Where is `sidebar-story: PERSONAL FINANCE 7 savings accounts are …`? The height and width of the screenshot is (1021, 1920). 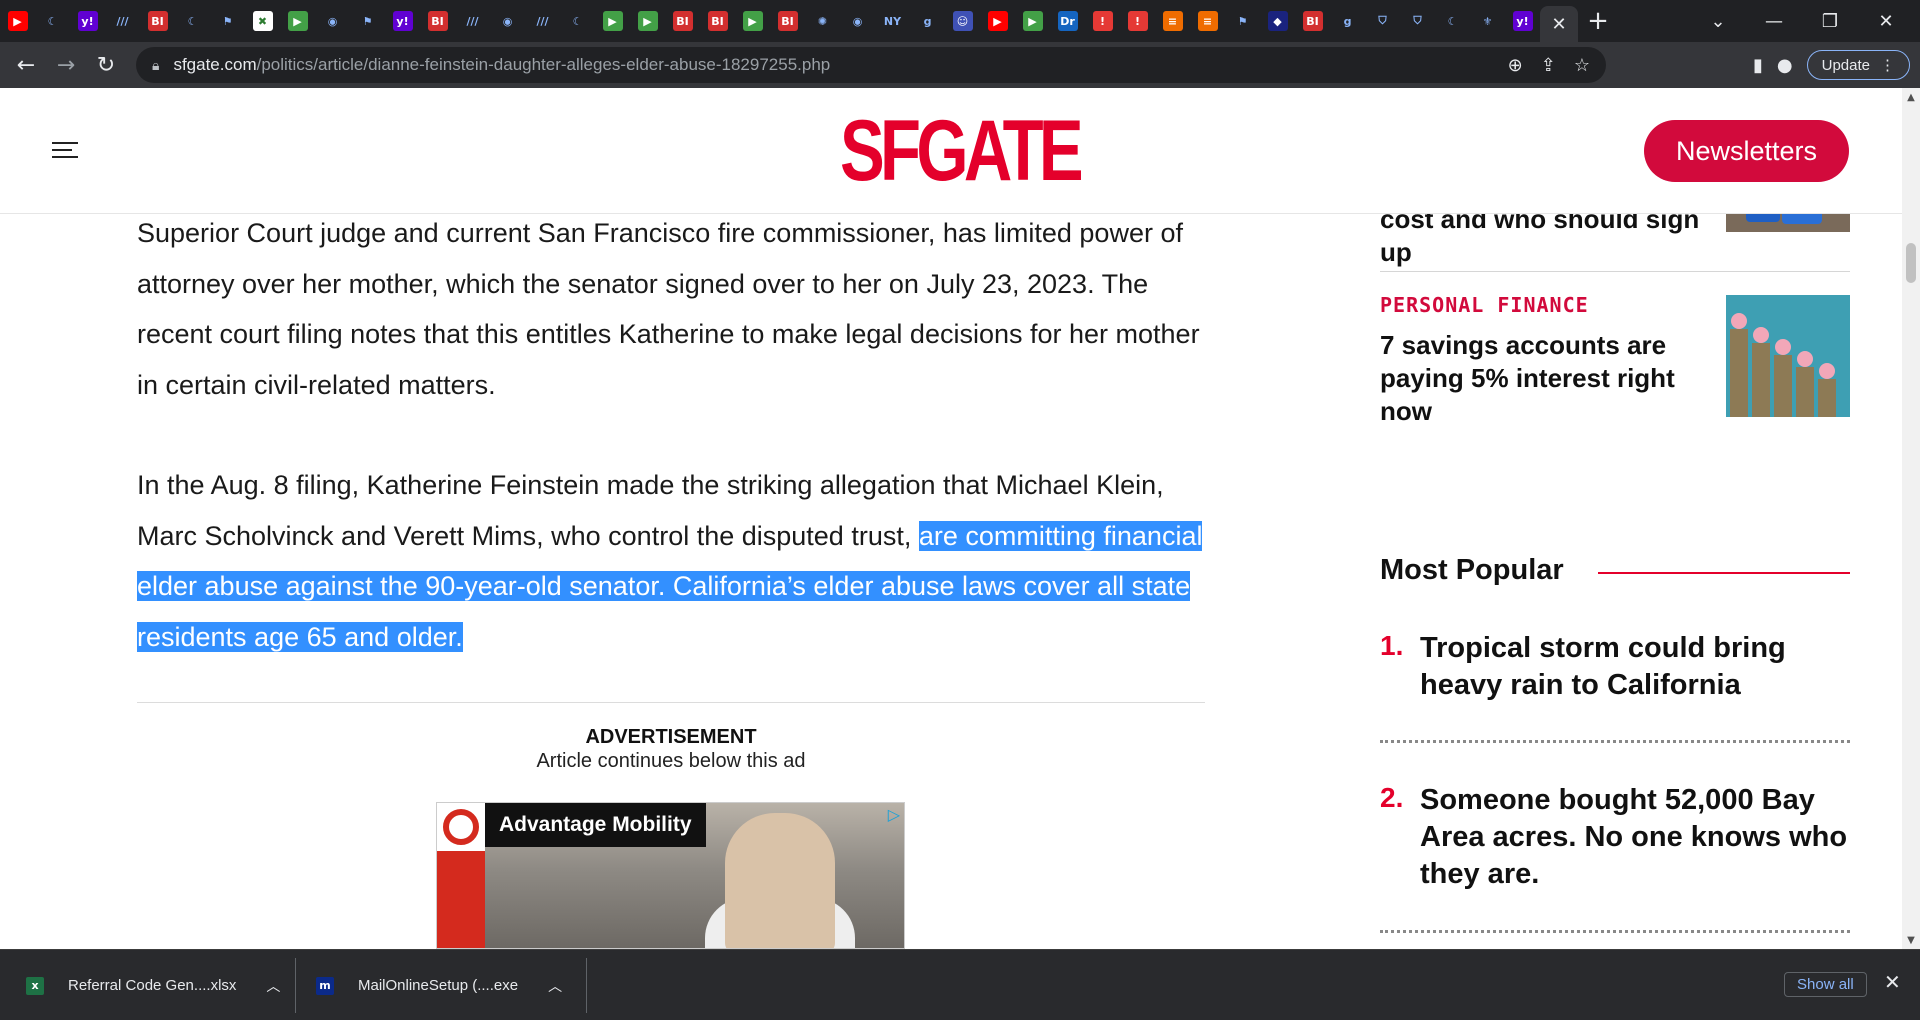 sidebar-story: PERSONAL FINANCE 7 savings accounts are … is located at coordinates (1615, 360).